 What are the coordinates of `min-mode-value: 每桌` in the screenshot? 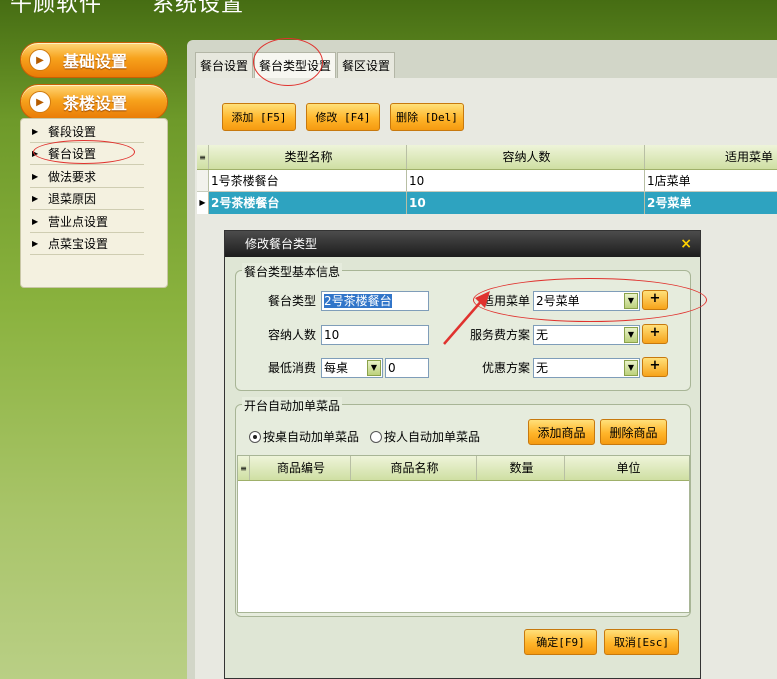 It's located at (336, 368).